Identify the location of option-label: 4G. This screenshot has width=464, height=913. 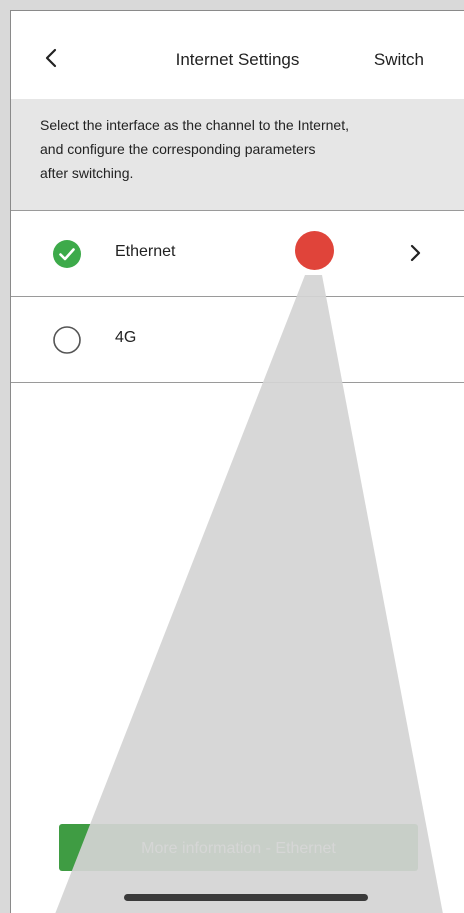
(126, 337).